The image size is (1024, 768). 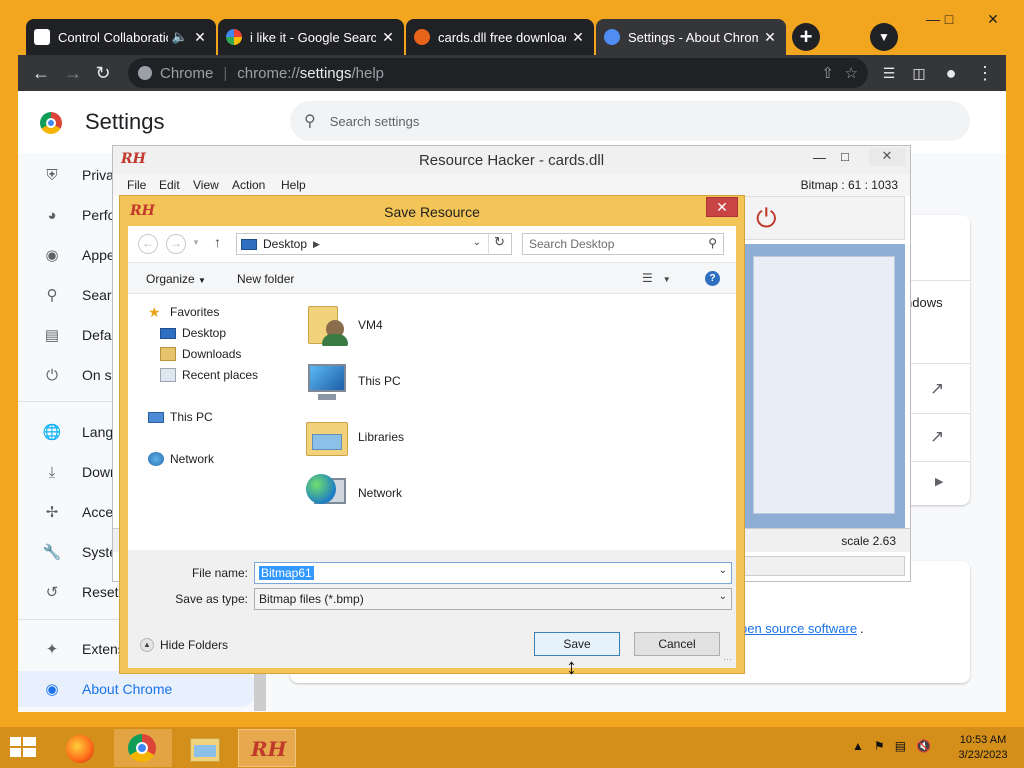 I want to click on new-tab-button: +, so click(x=806, y=37).